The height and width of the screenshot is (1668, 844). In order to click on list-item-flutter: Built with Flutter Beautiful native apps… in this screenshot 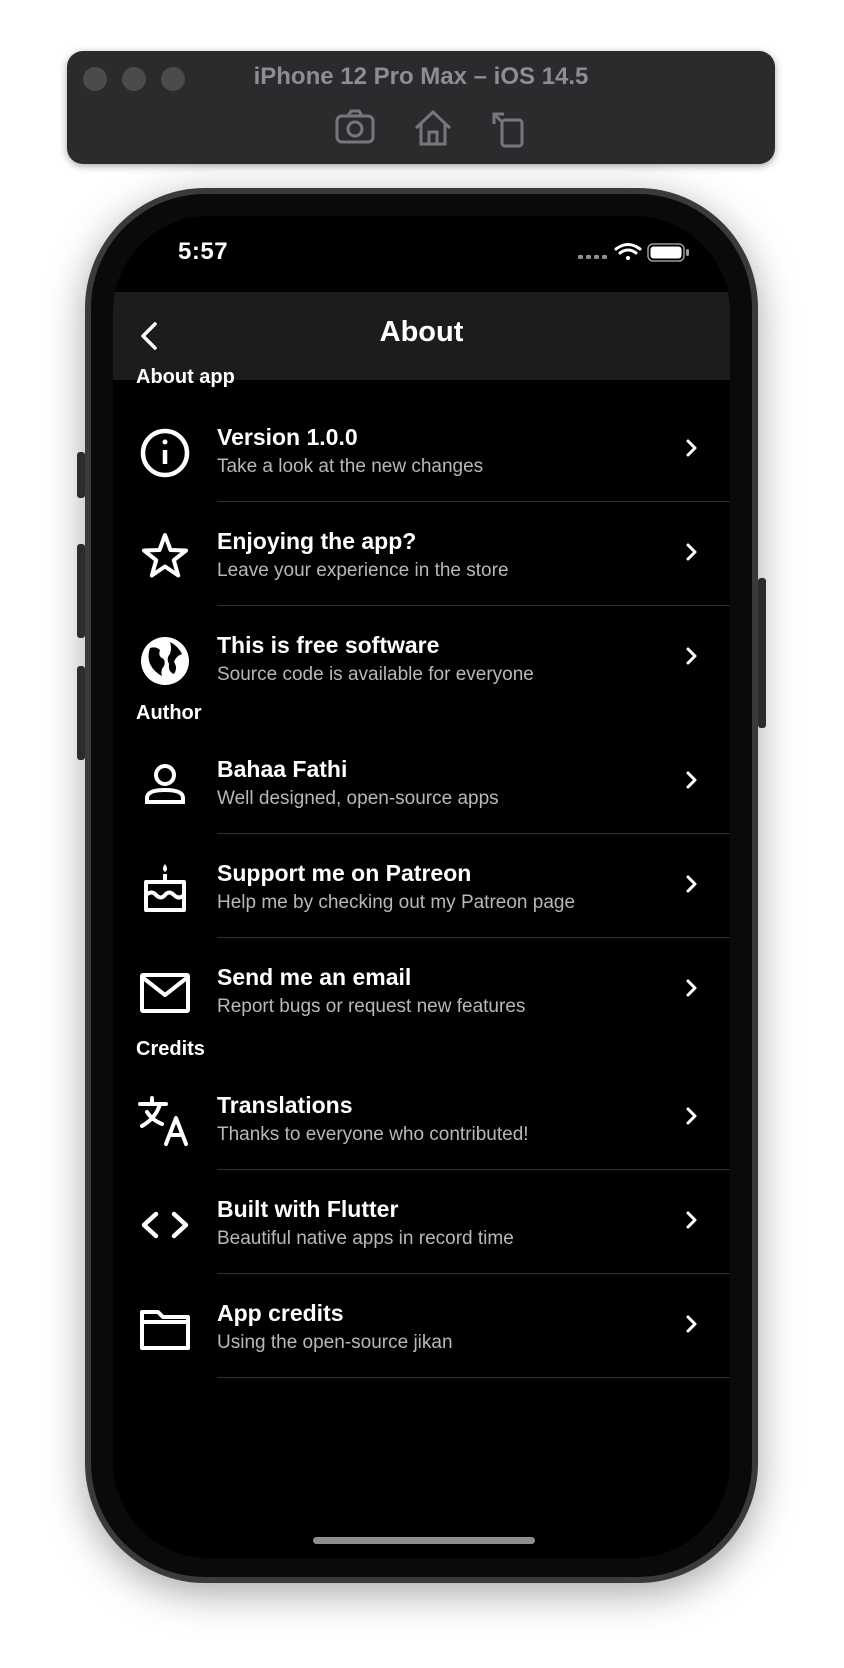, I will do `click(421, 1222)`.